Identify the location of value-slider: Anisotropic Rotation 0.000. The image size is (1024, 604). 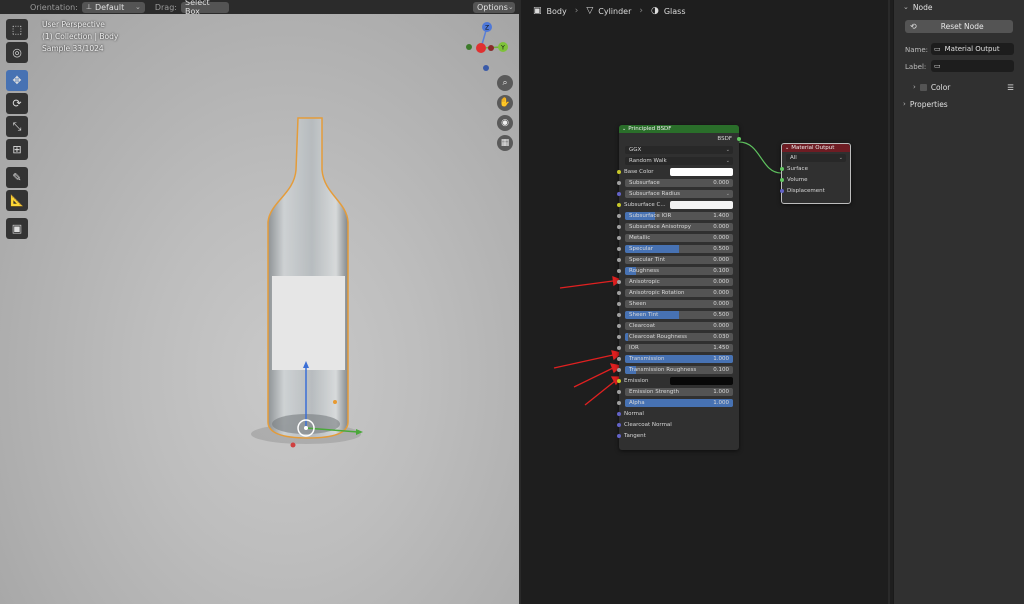
(679, 292).